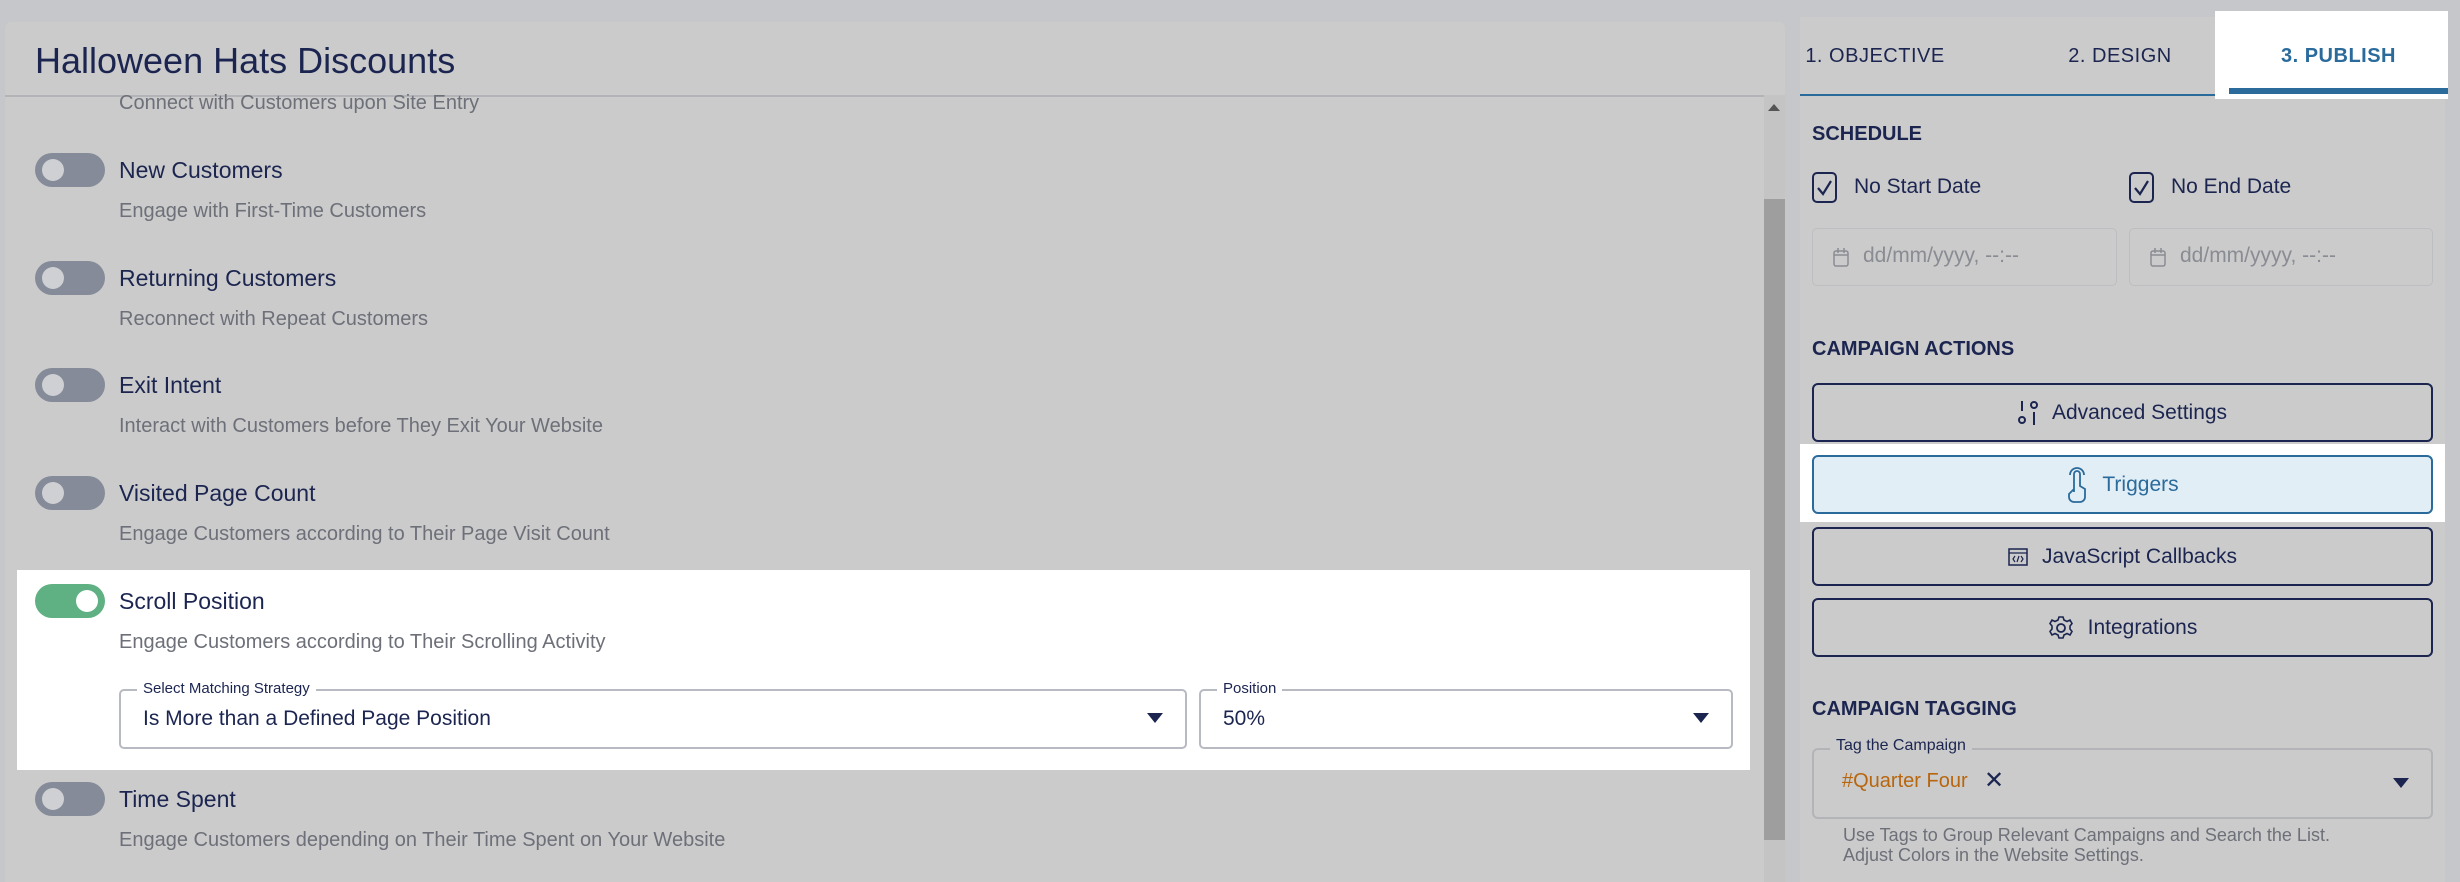 Image resolution: width=2460 pixels, height=882 pixels. What do you see at coordinates (2018, 556) in the screenshot?
I see `code-window-icon` at bounding box center [2018, 556].